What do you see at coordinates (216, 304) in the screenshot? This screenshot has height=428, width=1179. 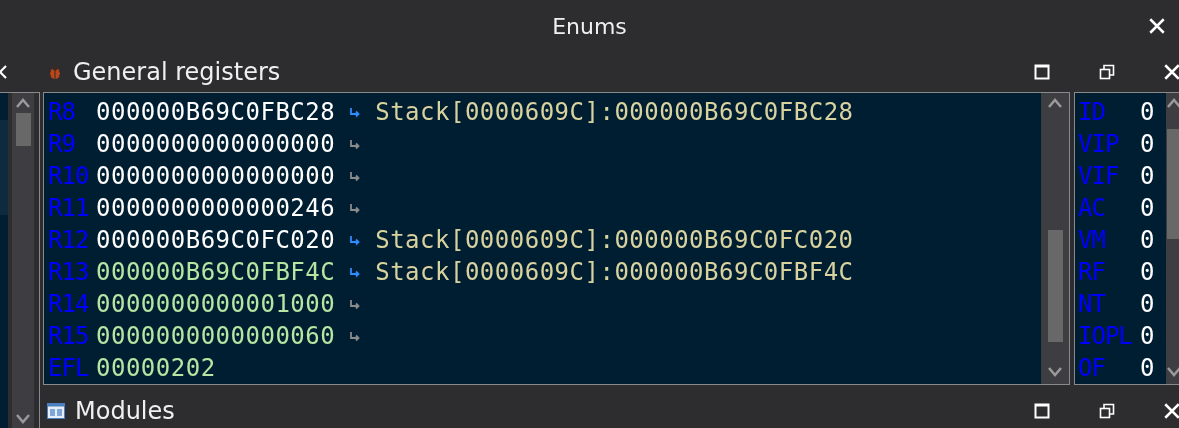 I see `register-value: 0000000000001000` at bounding box center [216, 304].